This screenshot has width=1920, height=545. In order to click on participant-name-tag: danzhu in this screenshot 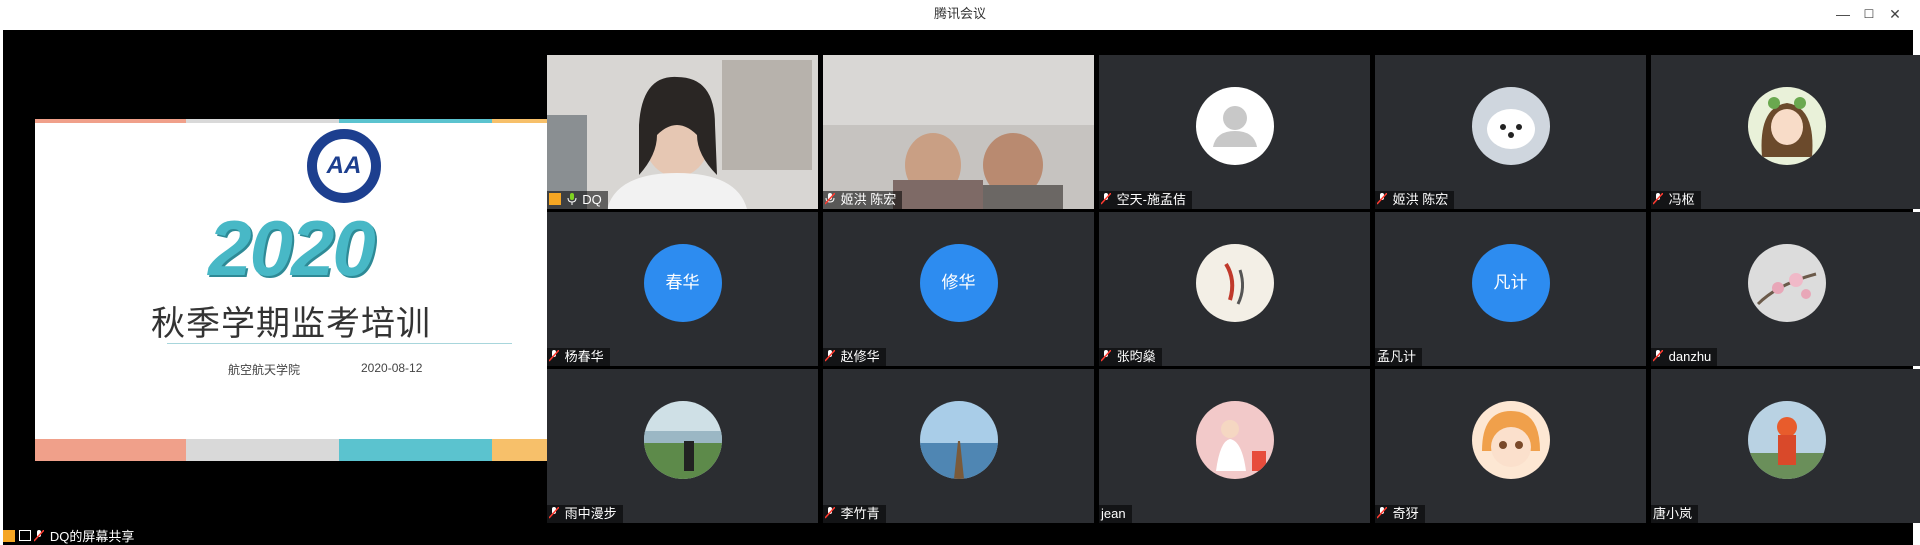, I will do `click(1684, 357)`.